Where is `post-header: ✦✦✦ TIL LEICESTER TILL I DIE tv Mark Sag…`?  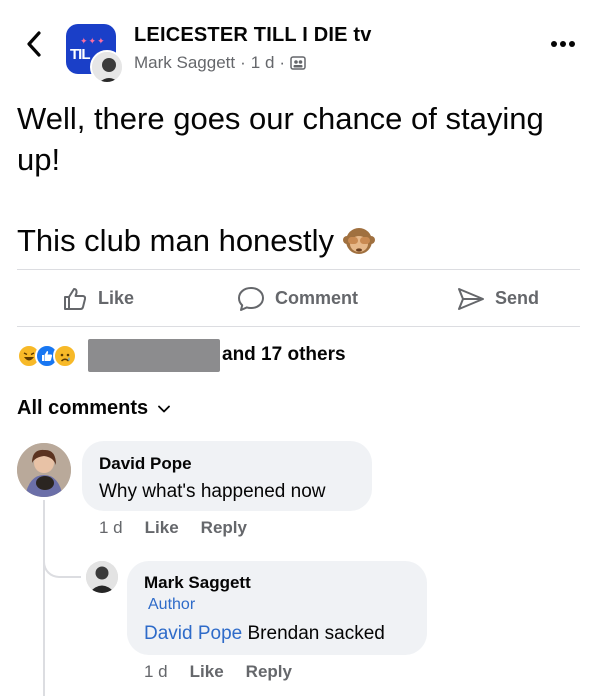 post-header: ✦✦✦ TIL LEICESTER TILL I DIE tv Mark Sag… is located at coordinates (298, 45).